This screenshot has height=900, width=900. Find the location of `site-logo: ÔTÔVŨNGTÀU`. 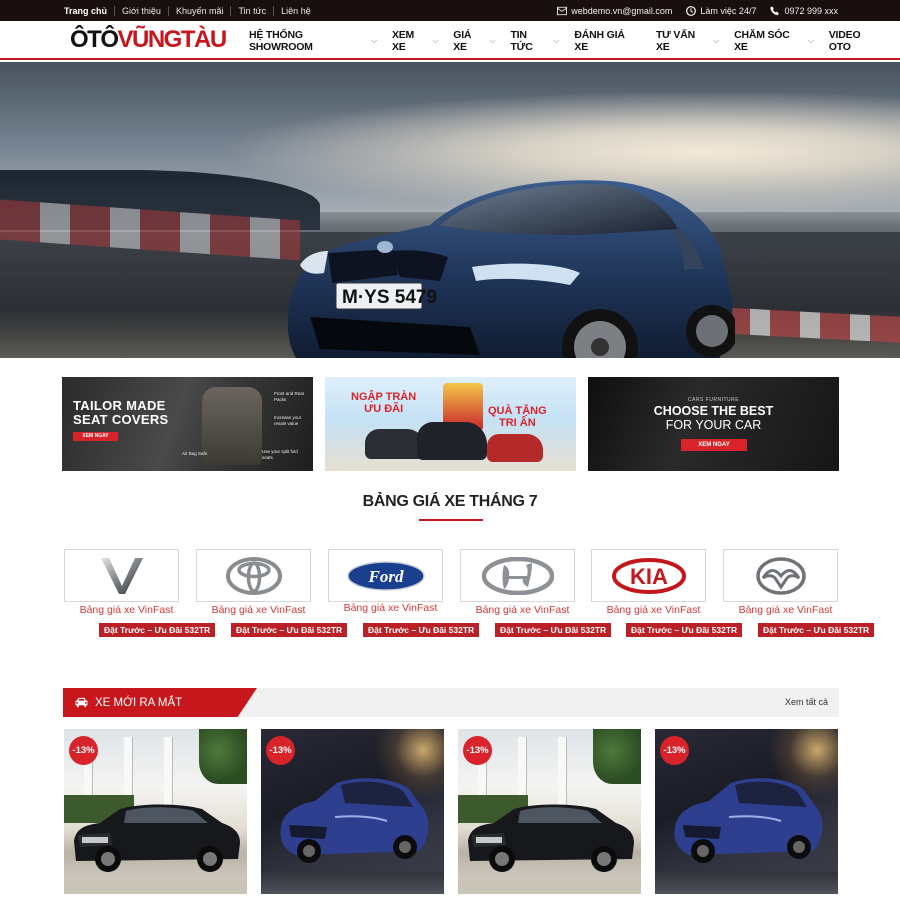

site-logo: ÔTÔVŨNGTÀU is located at coordinates (149, 39).